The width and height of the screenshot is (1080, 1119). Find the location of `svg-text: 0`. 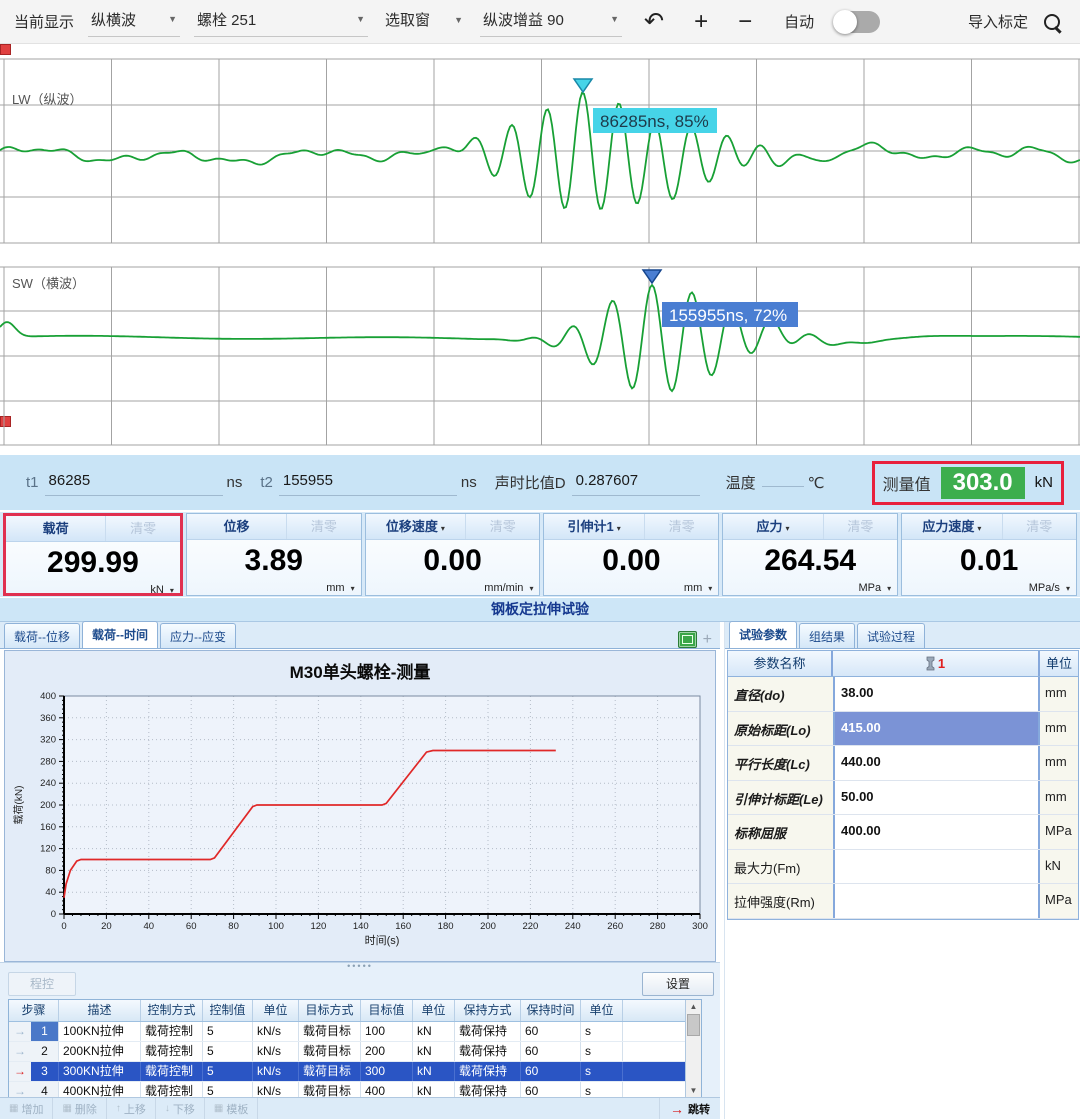

svg-text: 0 is located at coordinates (53, 914).